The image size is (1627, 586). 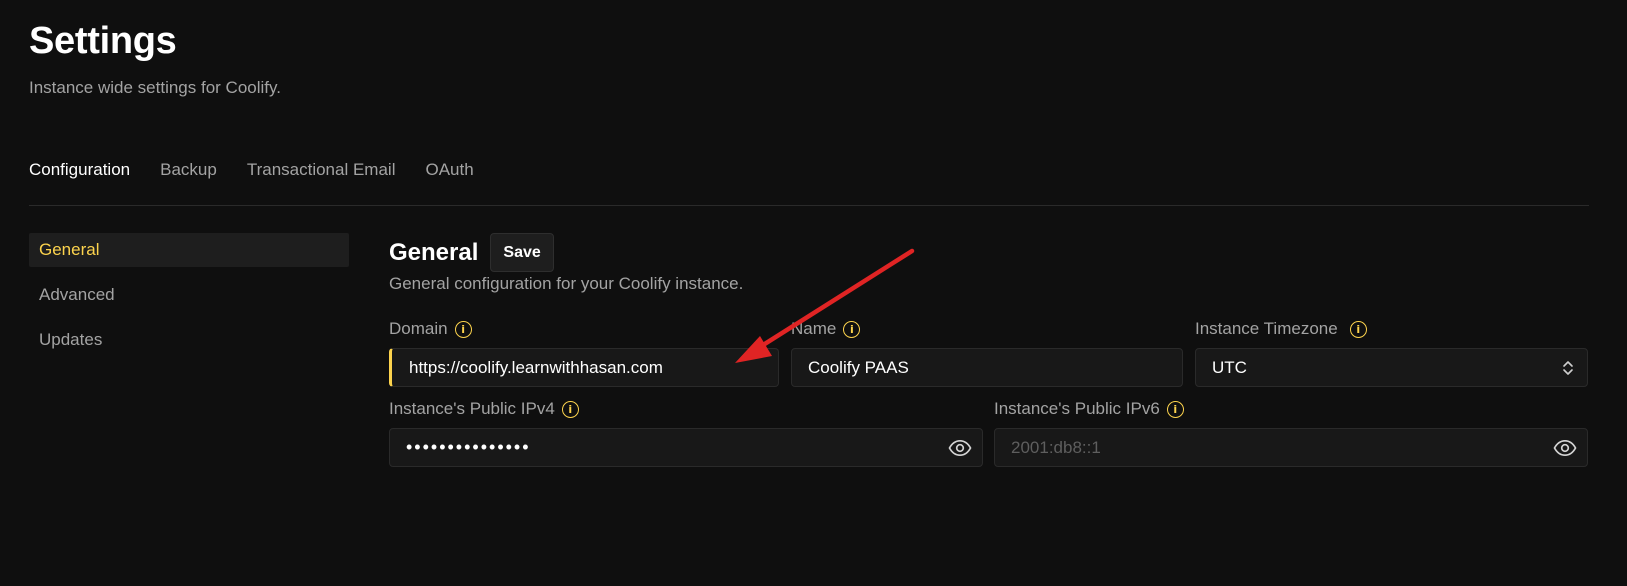 I want to click on domain-input: https://coolify.learnwithhasan.com, so click(x=584, y=367).